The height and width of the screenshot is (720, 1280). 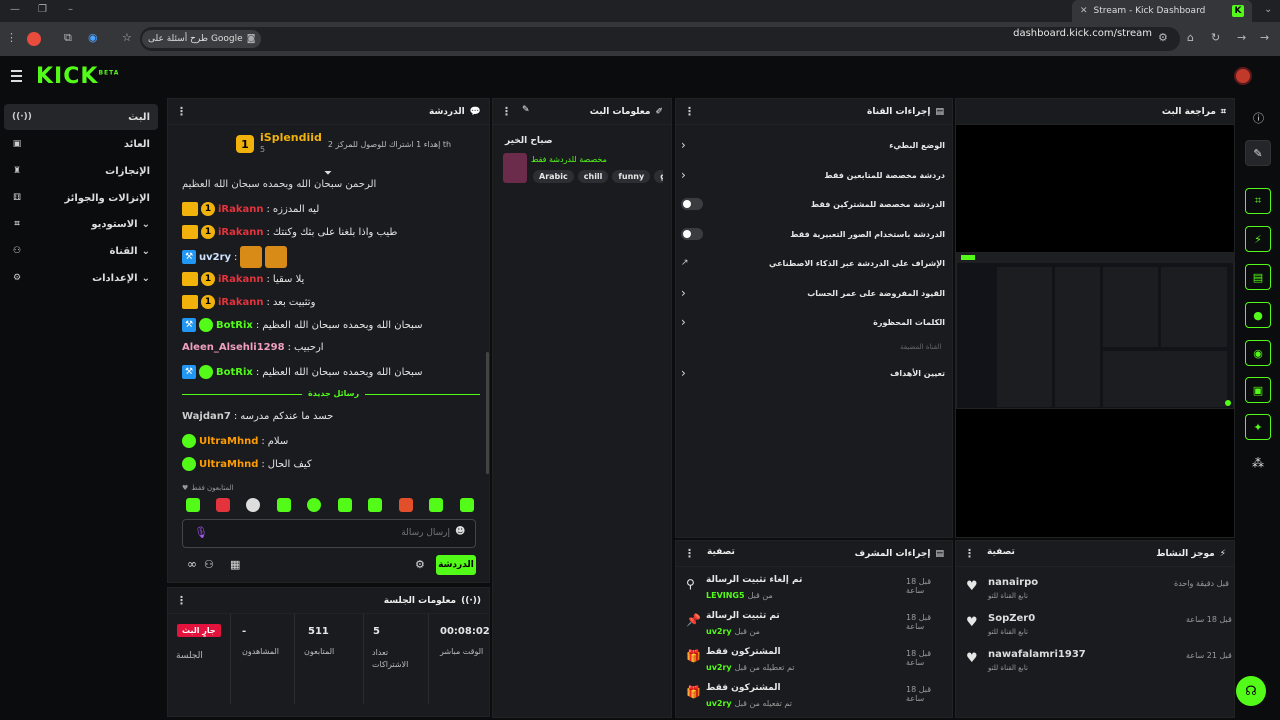 What do you see at coordinates (181, 111) in the screenshot?
I see `chat-menu-icon: ⋮` at bounding box center [181, 111].